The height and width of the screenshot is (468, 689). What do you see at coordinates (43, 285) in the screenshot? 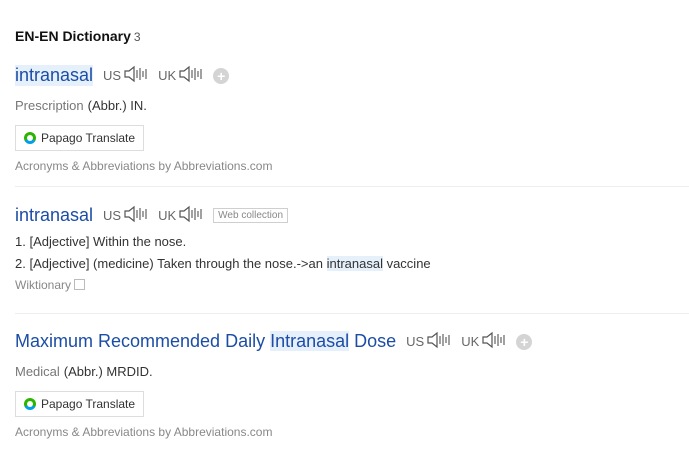
I see `source-label: Wiktionary` at bounding box center [43, 285].